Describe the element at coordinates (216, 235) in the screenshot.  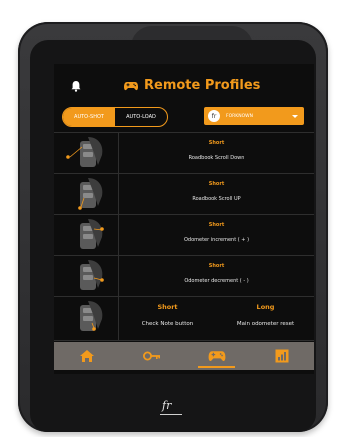
I see `action-cell: Short Odometer increment ( + )` at that location.